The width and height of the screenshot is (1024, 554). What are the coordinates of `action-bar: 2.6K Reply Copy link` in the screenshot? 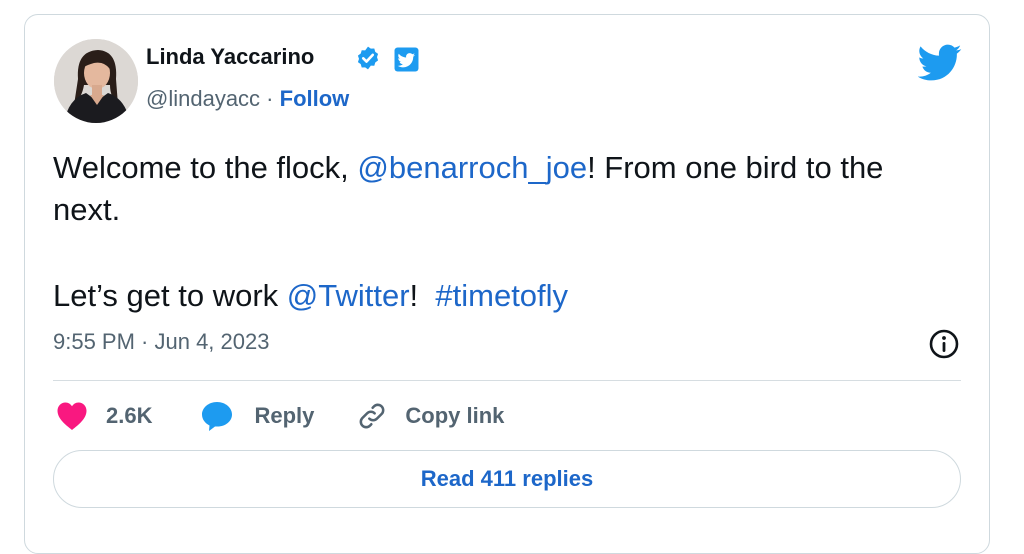 It's located at (278, 416).